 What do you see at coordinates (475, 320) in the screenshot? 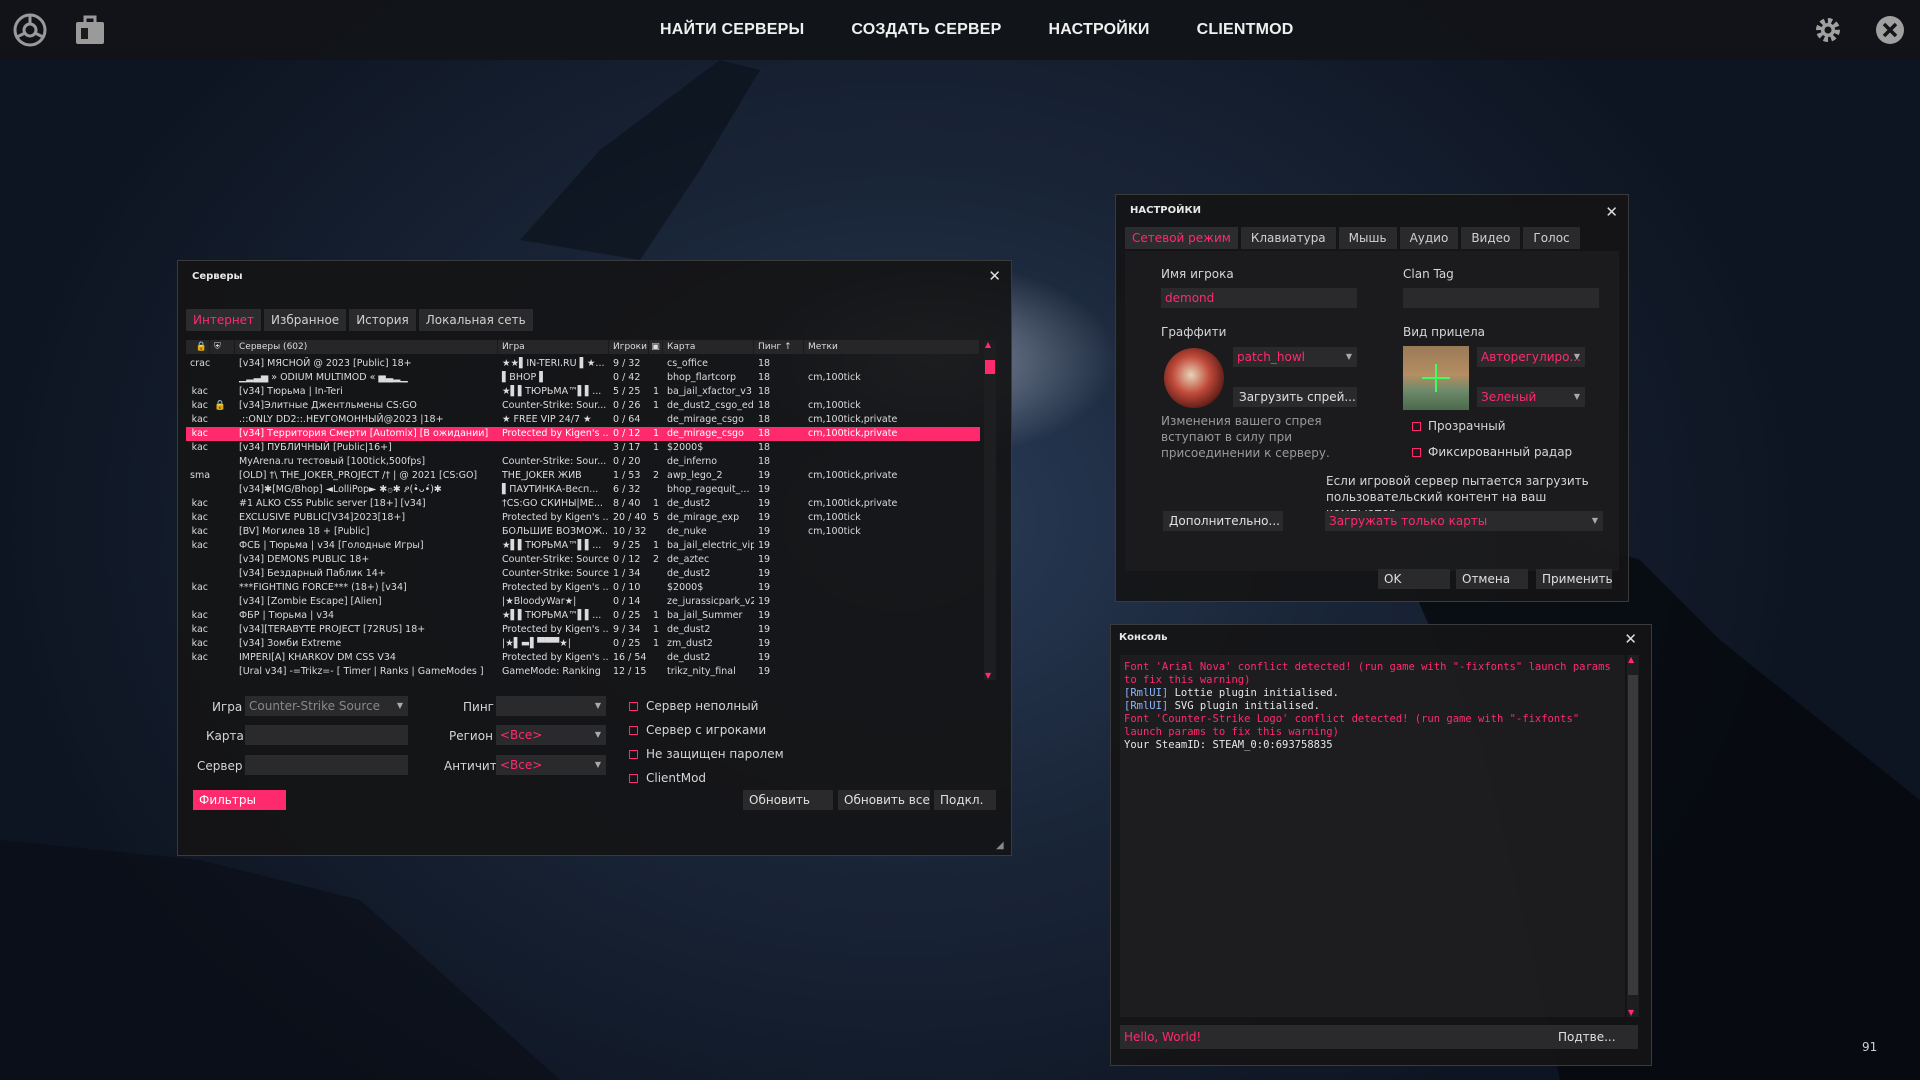
I see `tab-lan: Локальная сеть` at bounding box center [475, 320].